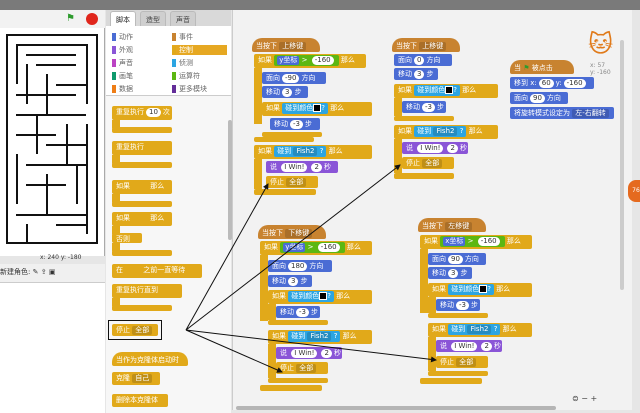  I want to click on palette-stop-block: 停止 全部, so click(135, 330).